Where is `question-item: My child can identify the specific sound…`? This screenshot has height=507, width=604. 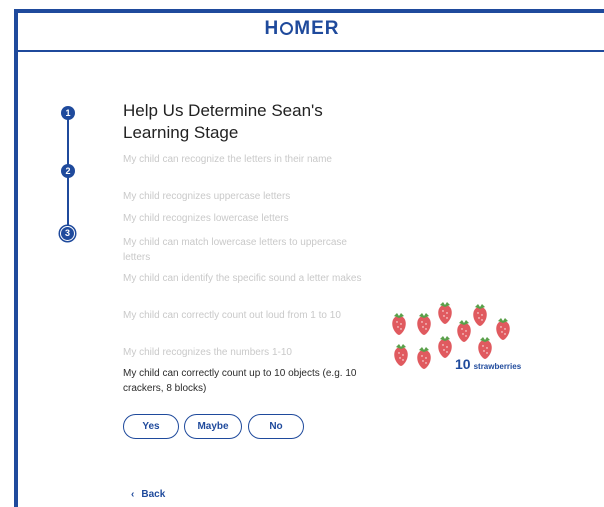
question-item: My child can identify the specific sound… is located at coordinates (242, 278).